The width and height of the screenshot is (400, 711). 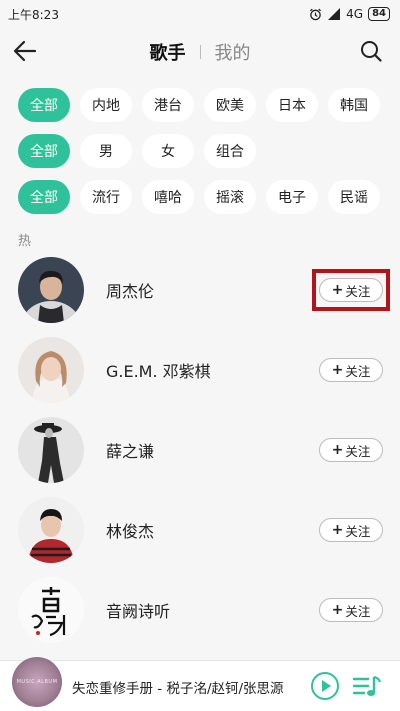 I want to click on genre-filter-row: 全部 流行 嘻哈 摇滚 电子 民谣, so click(x=209, y=197).